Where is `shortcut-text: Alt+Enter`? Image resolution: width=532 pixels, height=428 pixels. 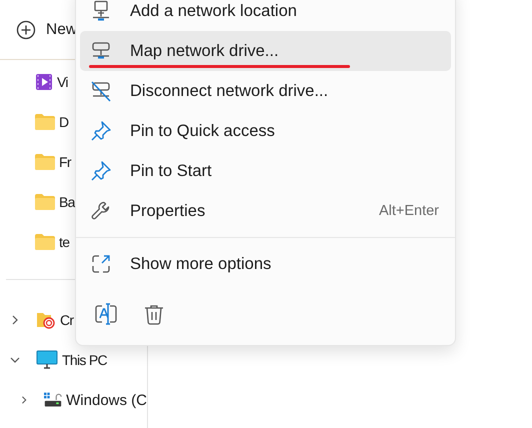 shortcut-text: Alt+Enter is located at coordinates (408, 211).